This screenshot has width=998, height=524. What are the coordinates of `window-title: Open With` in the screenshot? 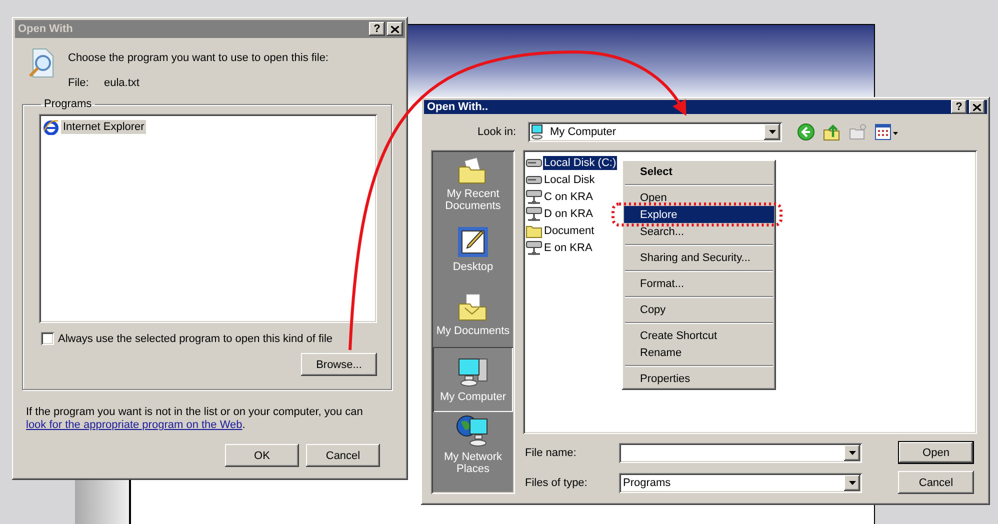 It's located at (46, 29).